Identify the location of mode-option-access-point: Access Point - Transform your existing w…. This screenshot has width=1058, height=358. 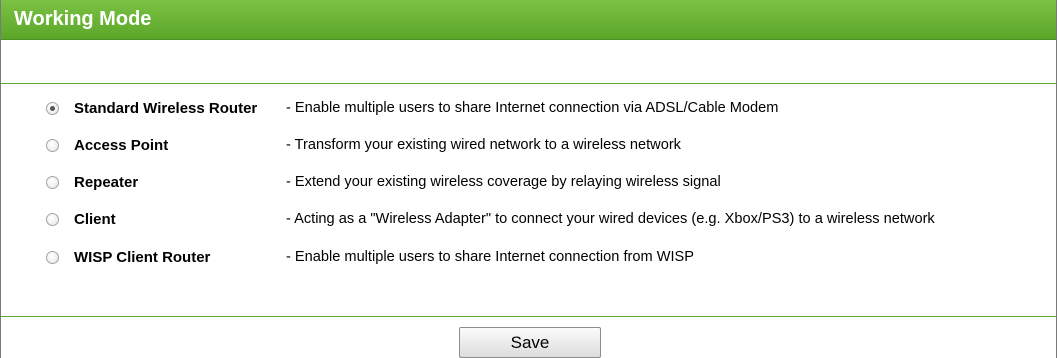
(528, 147).